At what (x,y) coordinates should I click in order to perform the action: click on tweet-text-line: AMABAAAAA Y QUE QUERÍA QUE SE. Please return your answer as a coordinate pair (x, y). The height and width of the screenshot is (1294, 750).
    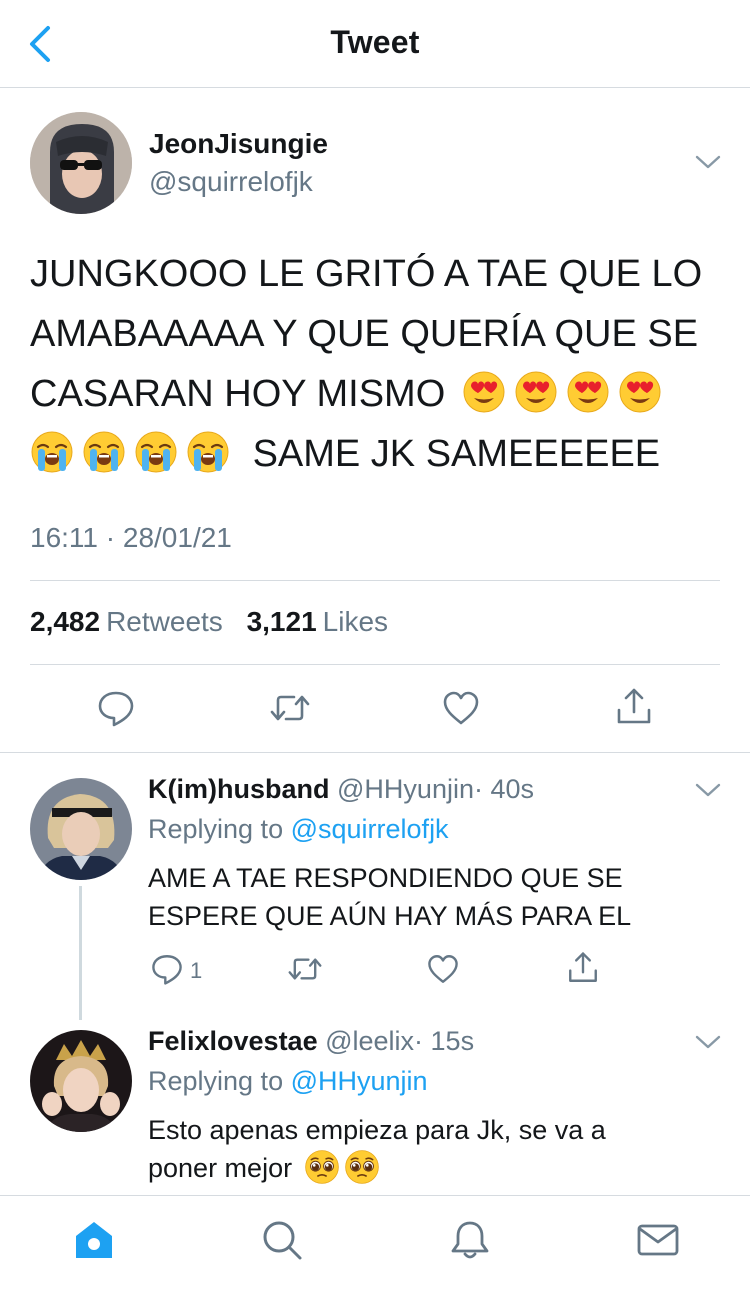
    Looking at the image, I should click on (364, 334).